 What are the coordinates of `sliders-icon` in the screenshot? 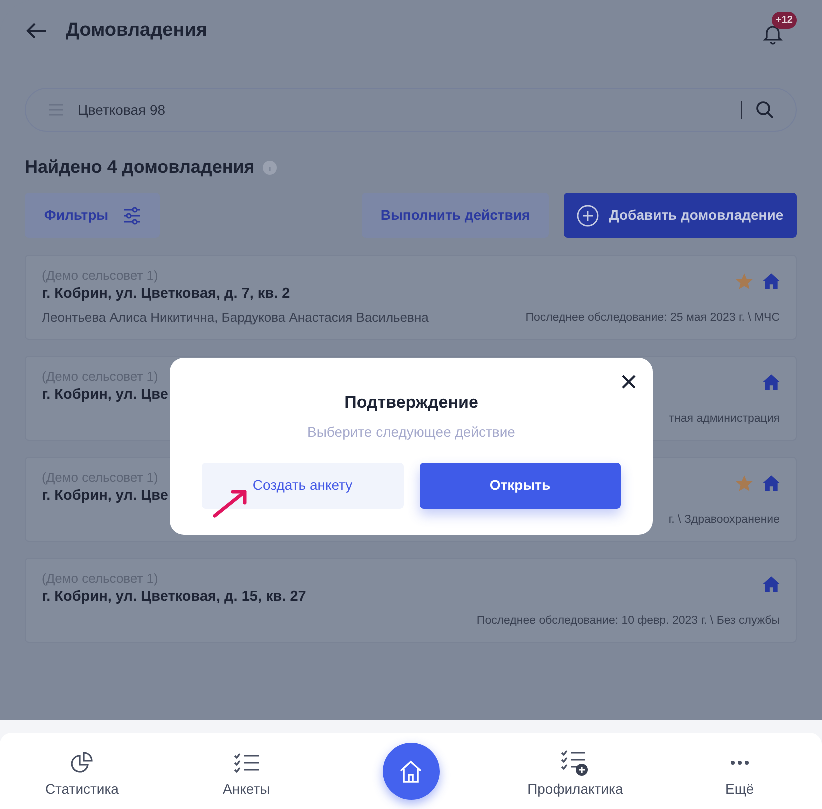 It's located at (131, 215).